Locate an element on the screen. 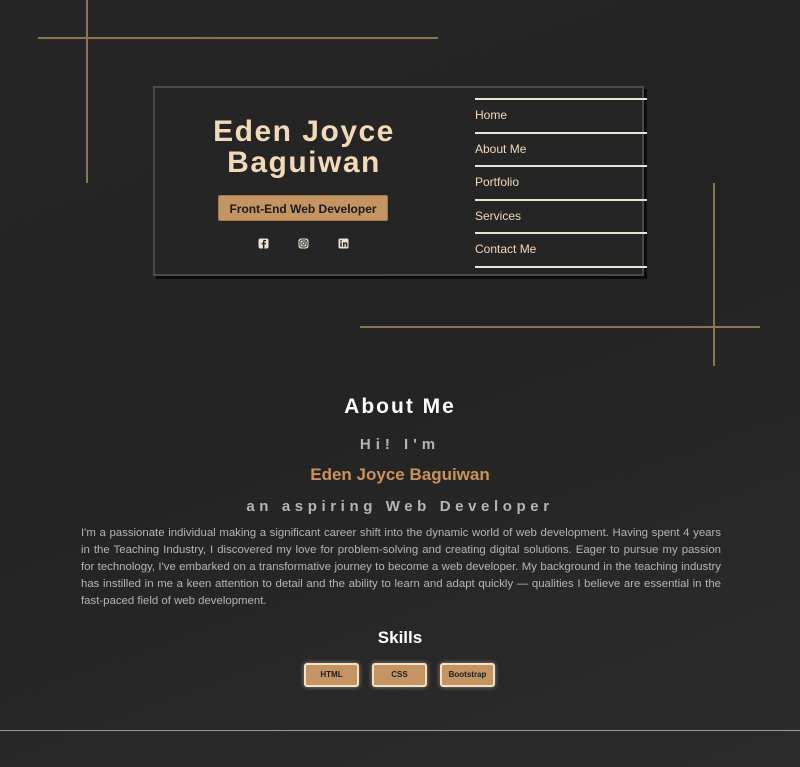 The image size is (800, 767). about-title: About Me is located at coordinates (400, 406).